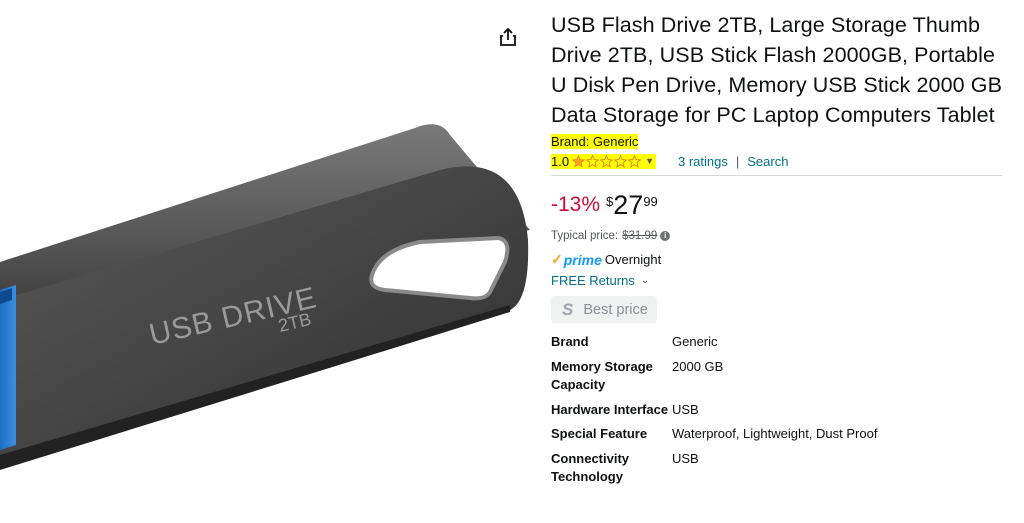  Describe the element at coordinates (695, 341) in the screenshot. I see `spec-value: Generic` at that location.